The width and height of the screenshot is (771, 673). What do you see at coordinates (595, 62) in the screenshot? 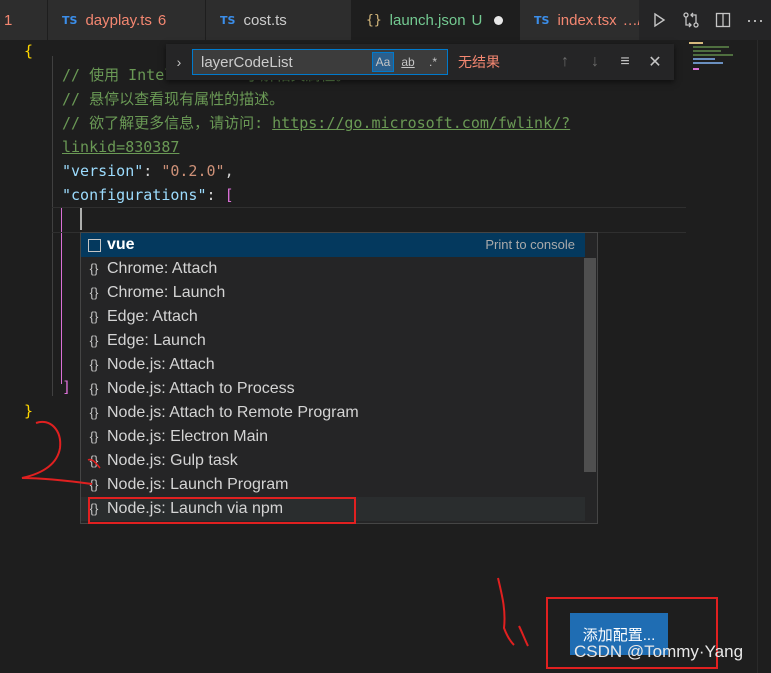
I see `next-match-icon: ↓` at bounding box center [595, 62].